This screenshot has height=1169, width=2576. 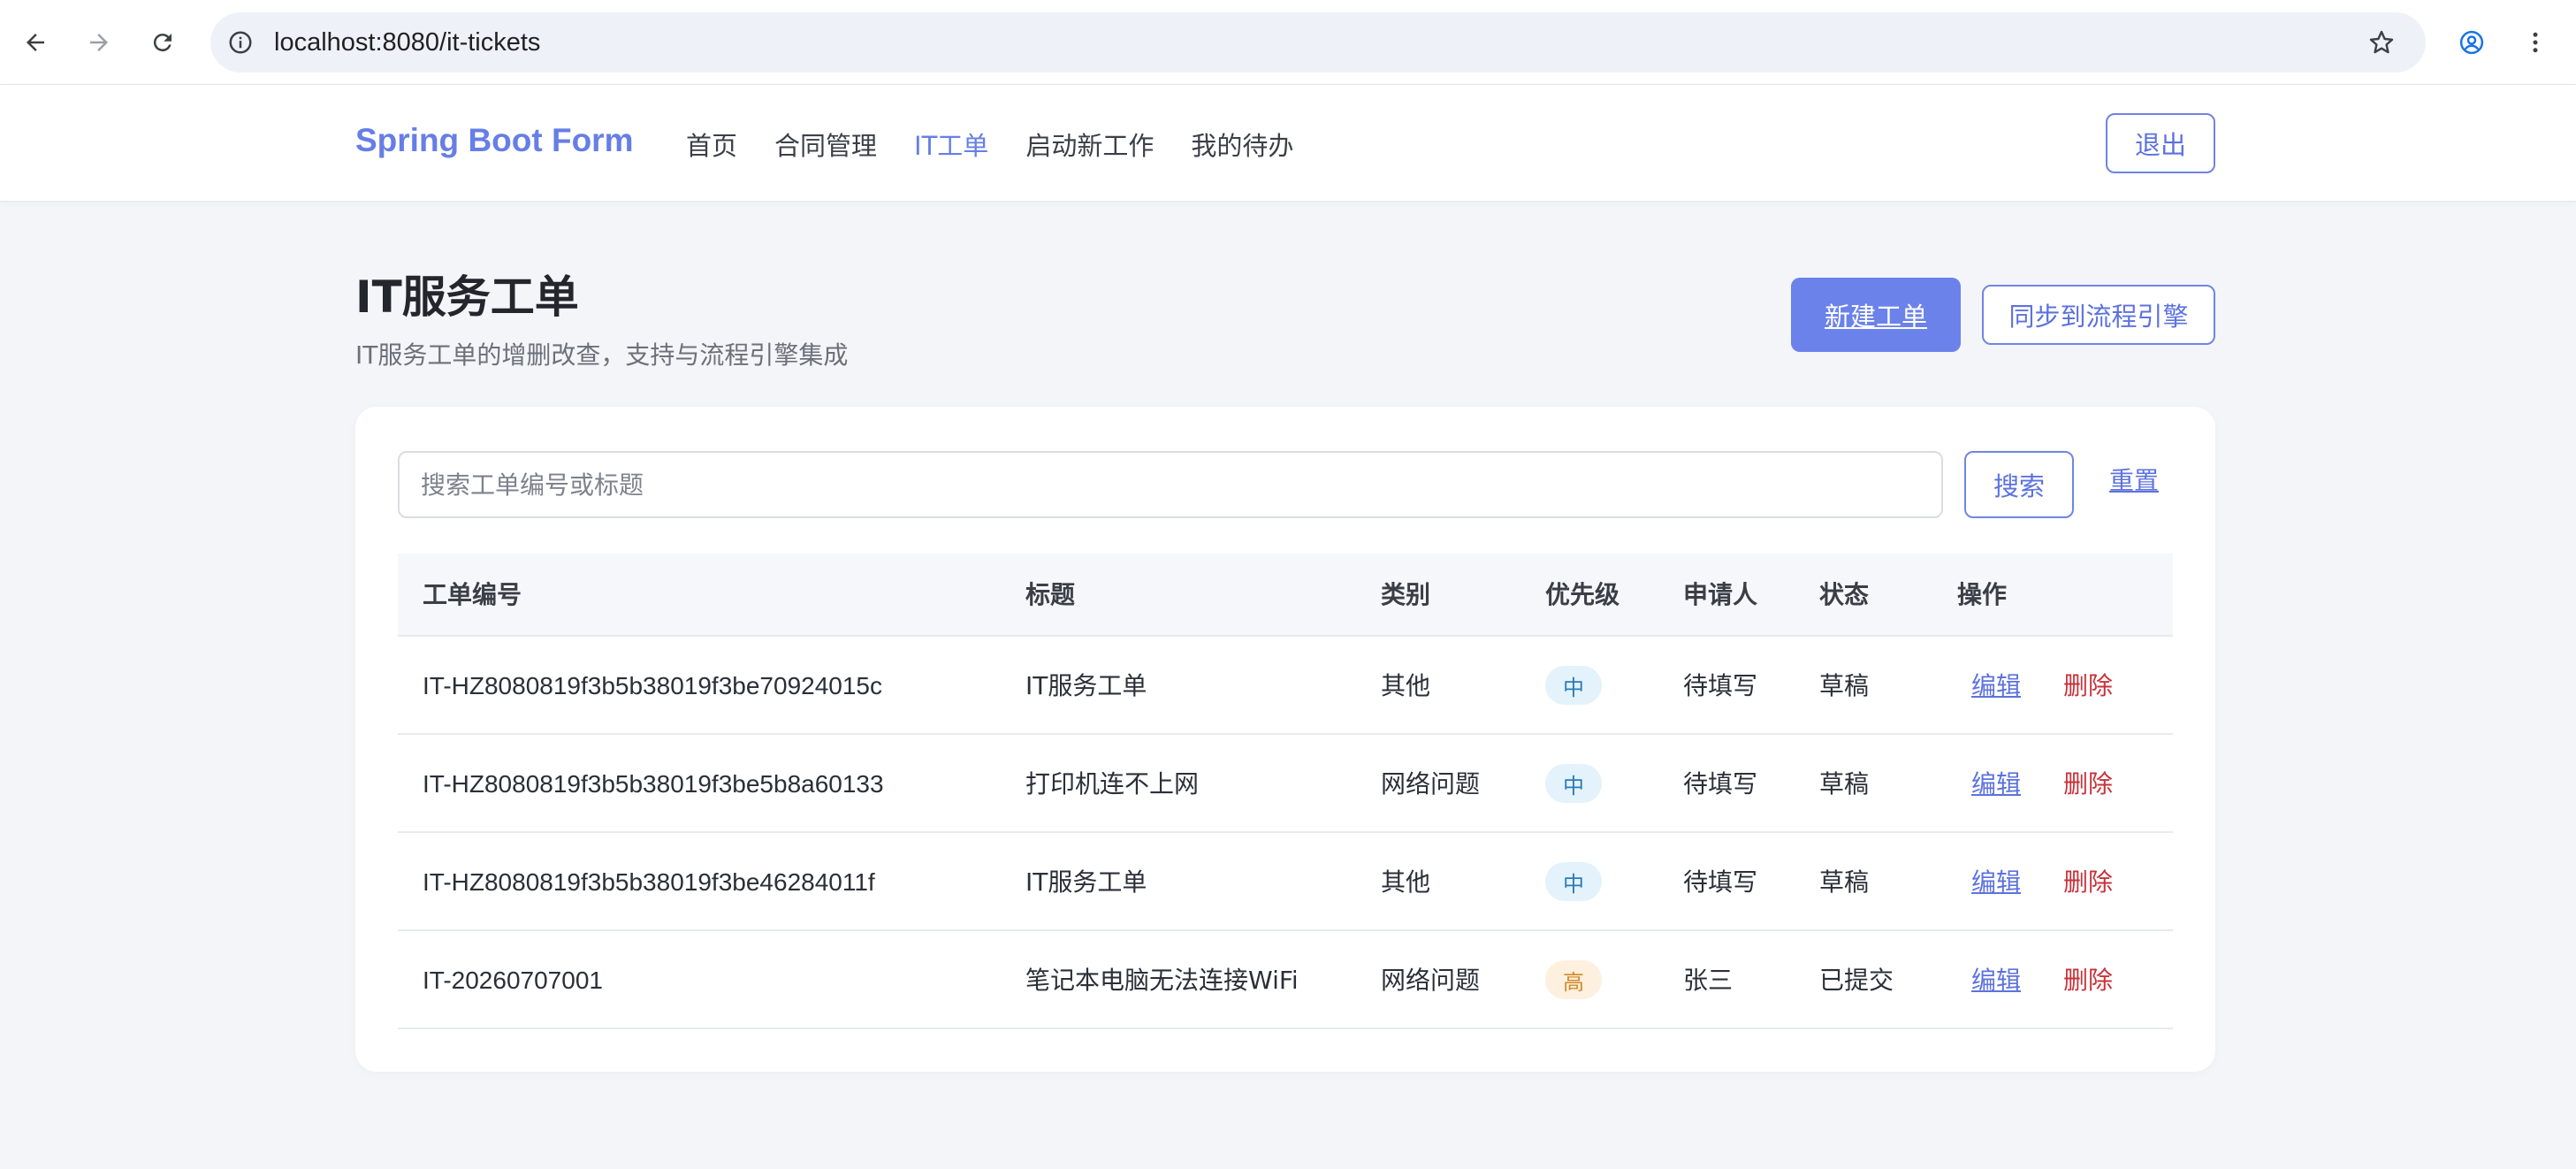 I want to click on reload-icon, so click(x=162, y=42).